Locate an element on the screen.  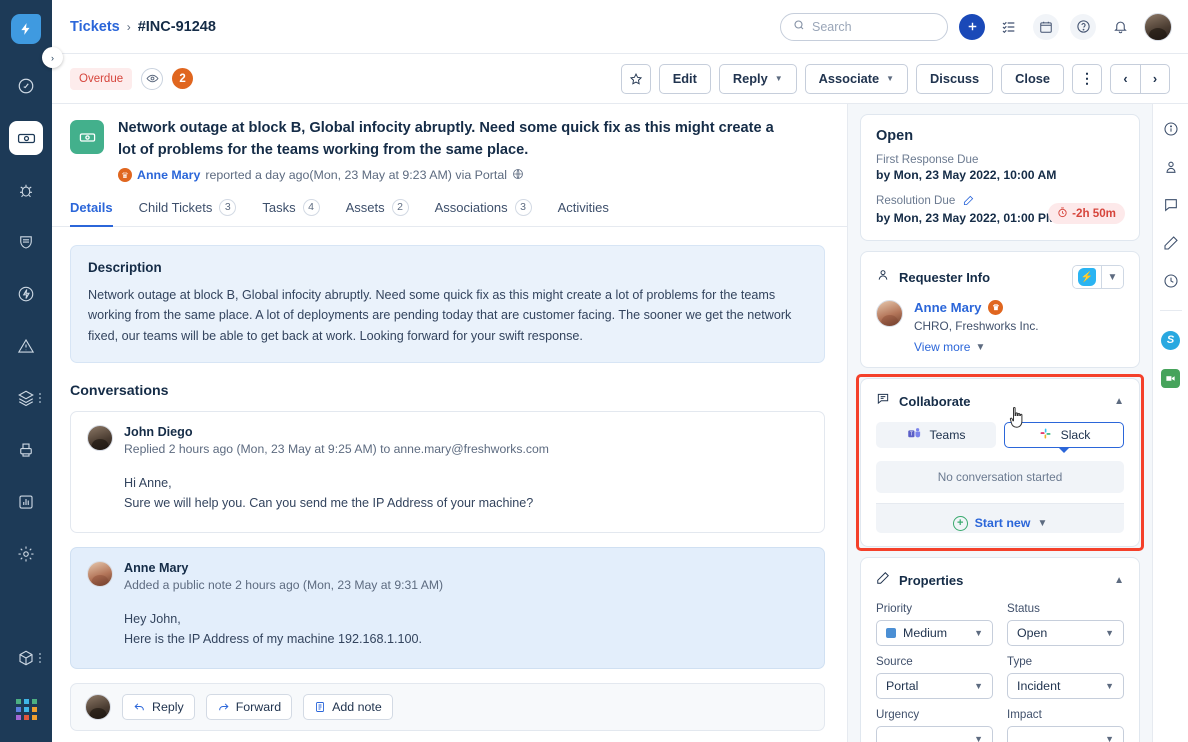
ticket-nav-group: ‹ › is located at coordinates (1140, 78).